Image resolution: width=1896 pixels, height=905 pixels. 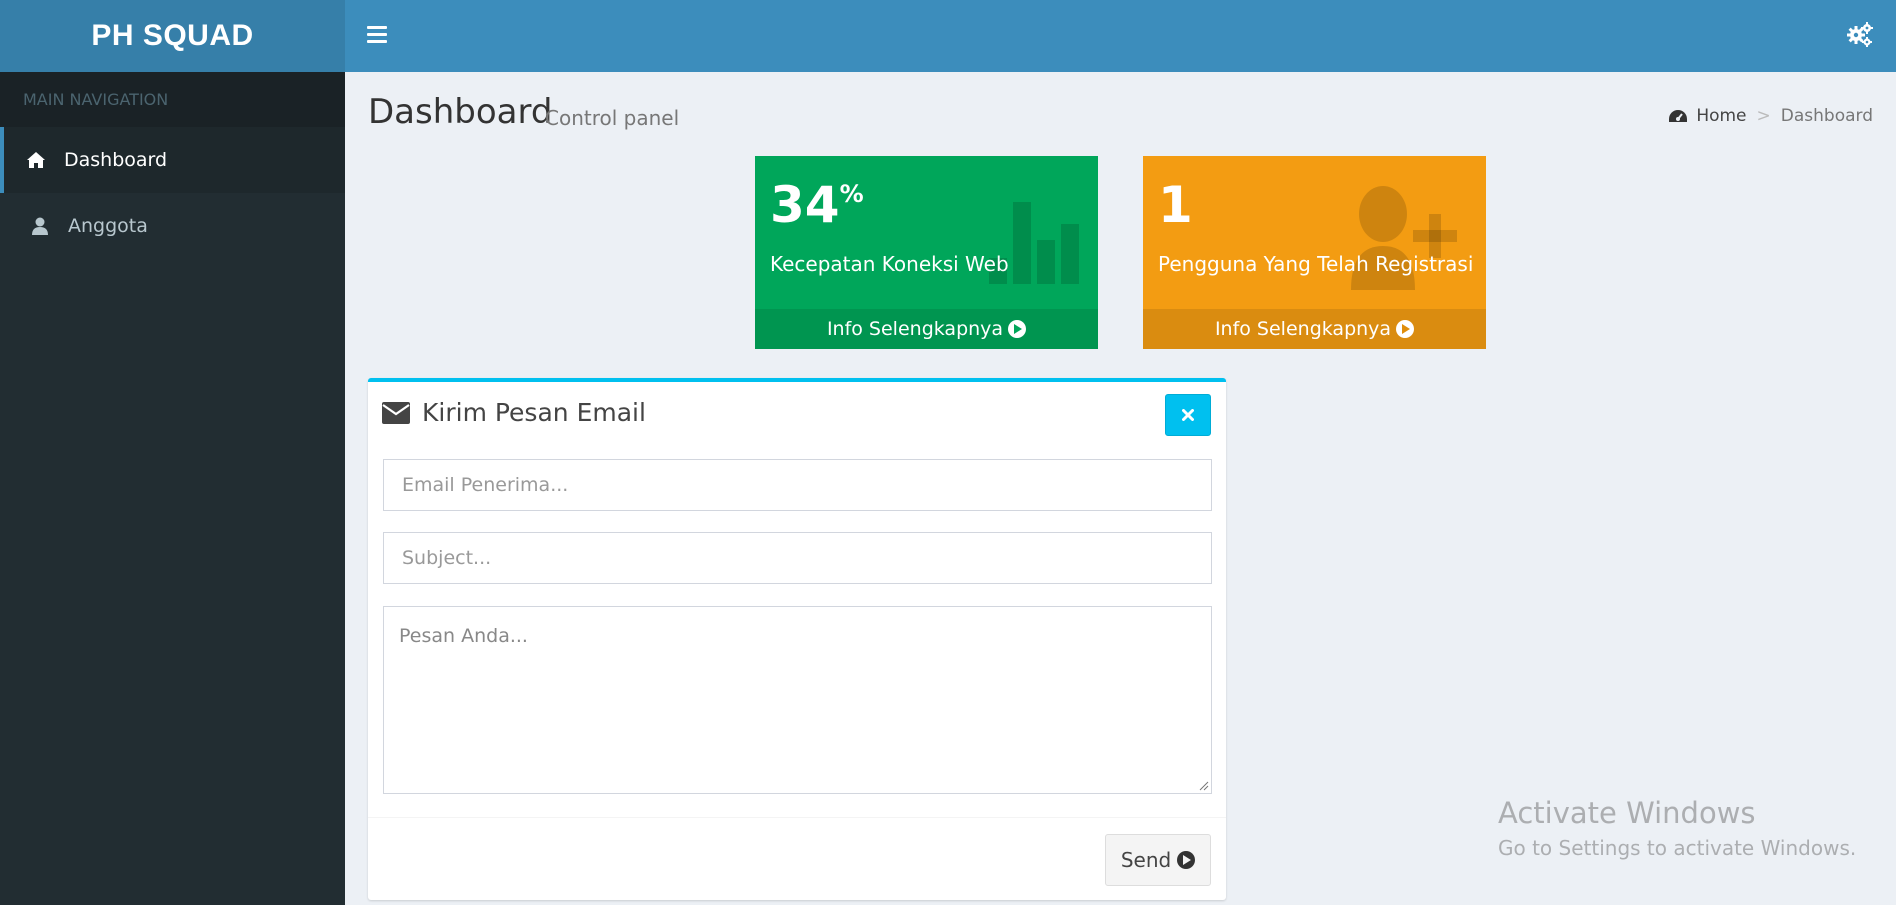 I want to click on close-icon, so click(x=1188, y=415).